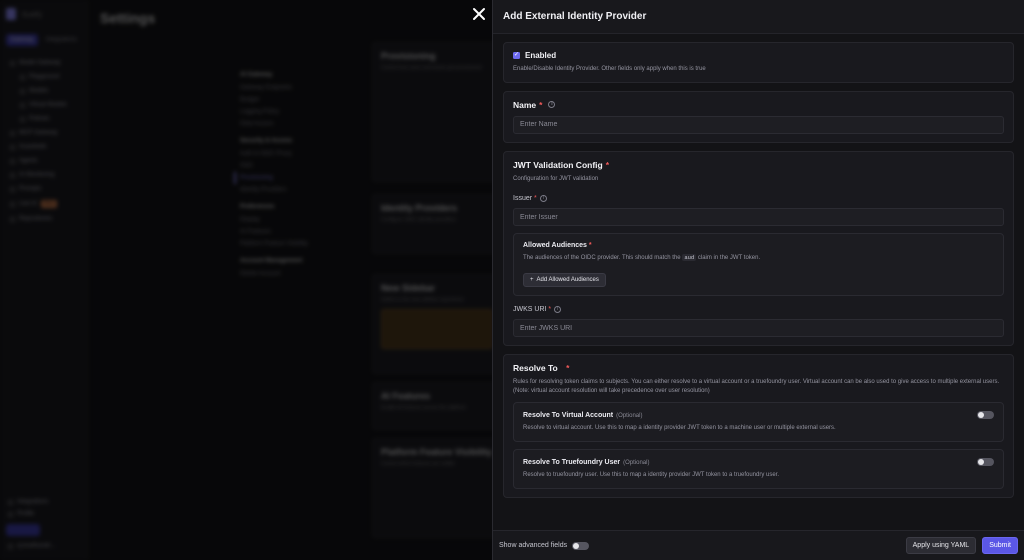  What do you see at coordinates (575, 16) in the screenshot?
I see `drawer-title: Add External Identity Provider` at bounding box center [575, 16].